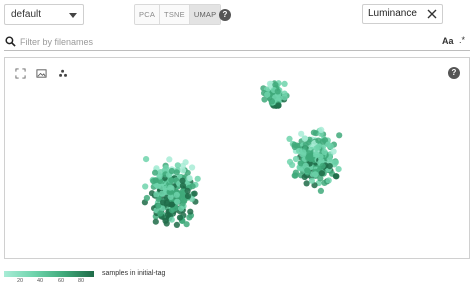 The image size is (474, 286). I want to click on projection-tsne-button: TSNE, so click(175, 14).